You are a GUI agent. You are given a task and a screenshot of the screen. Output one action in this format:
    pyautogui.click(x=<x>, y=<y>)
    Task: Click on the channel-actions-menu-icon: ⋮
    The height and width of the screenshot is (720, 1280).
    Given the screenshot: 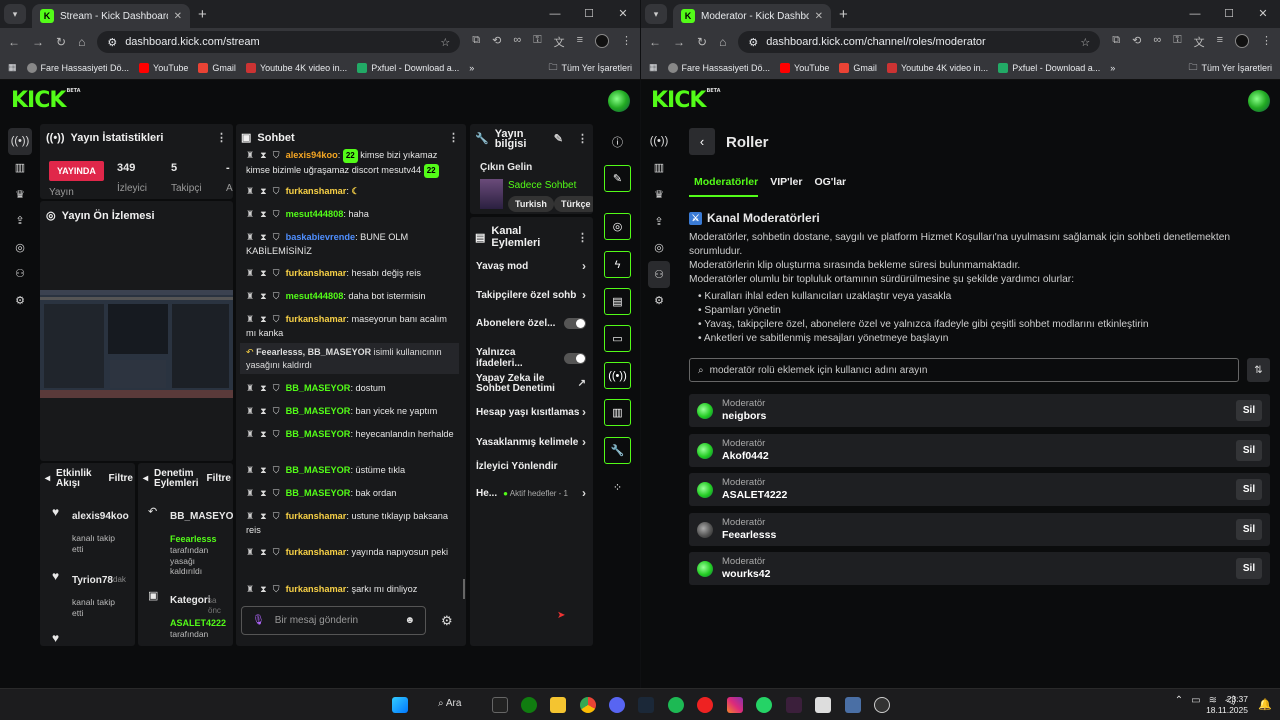 What is the action you would take?
    pyautogui.click(x=582, y=237)
    